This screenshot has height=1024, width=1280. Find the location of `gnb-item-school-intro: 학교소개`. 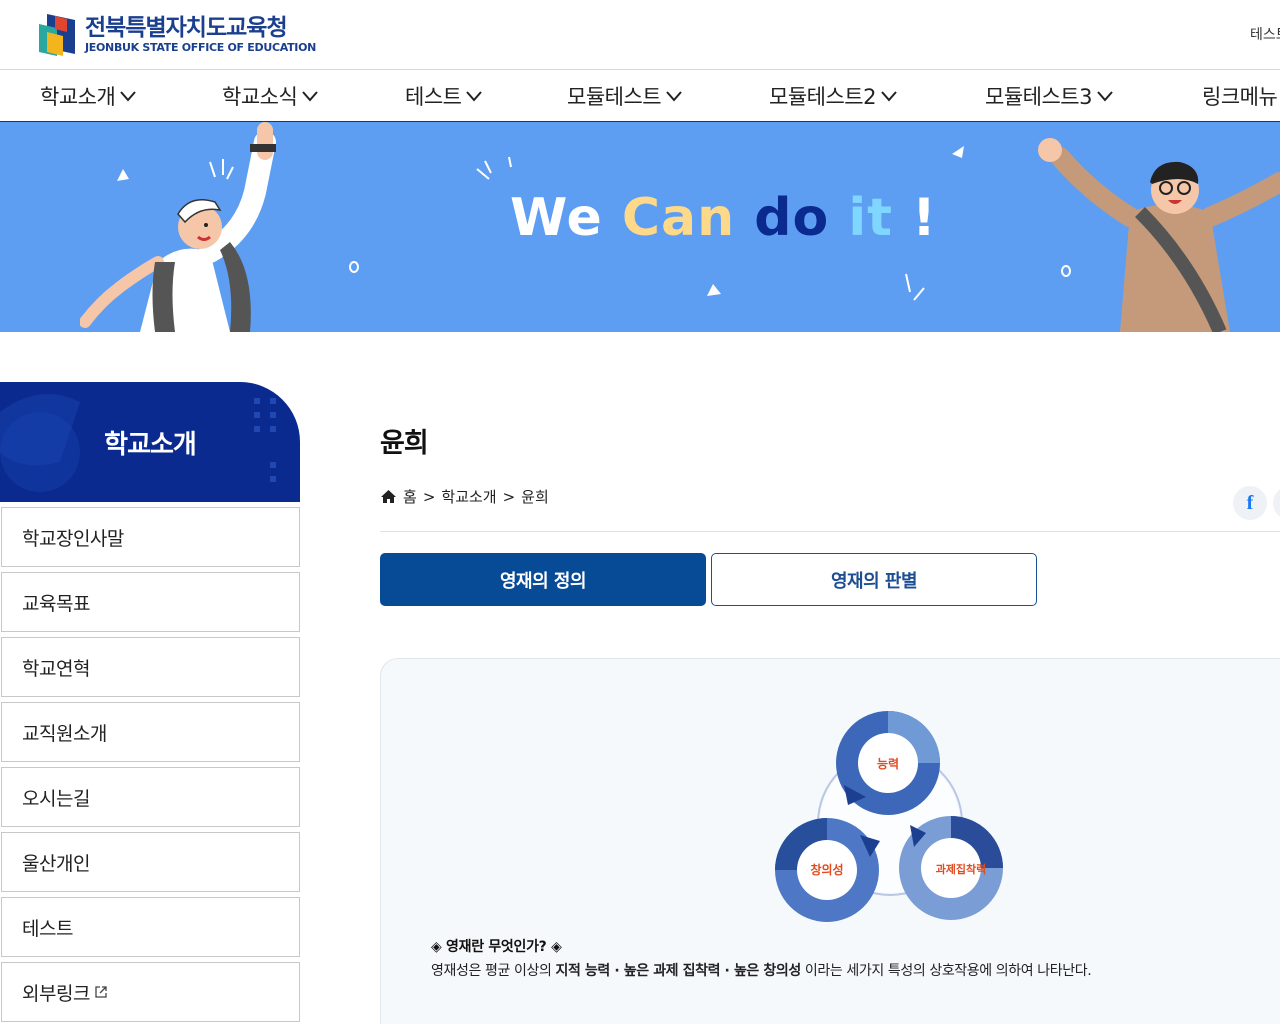

gnb-item-school-intro: 학교소개 is located at coordinates (88, 96).